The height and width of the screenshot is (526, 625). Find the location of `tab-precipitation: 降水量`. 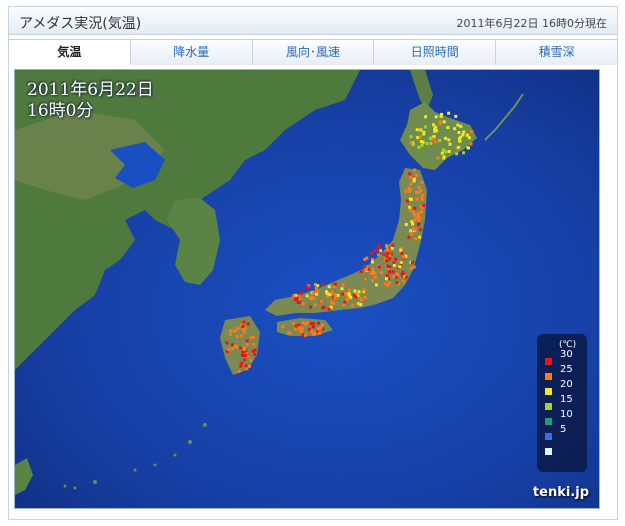

tab-precipitation: 降水量 is located at coordinates (191, 52).